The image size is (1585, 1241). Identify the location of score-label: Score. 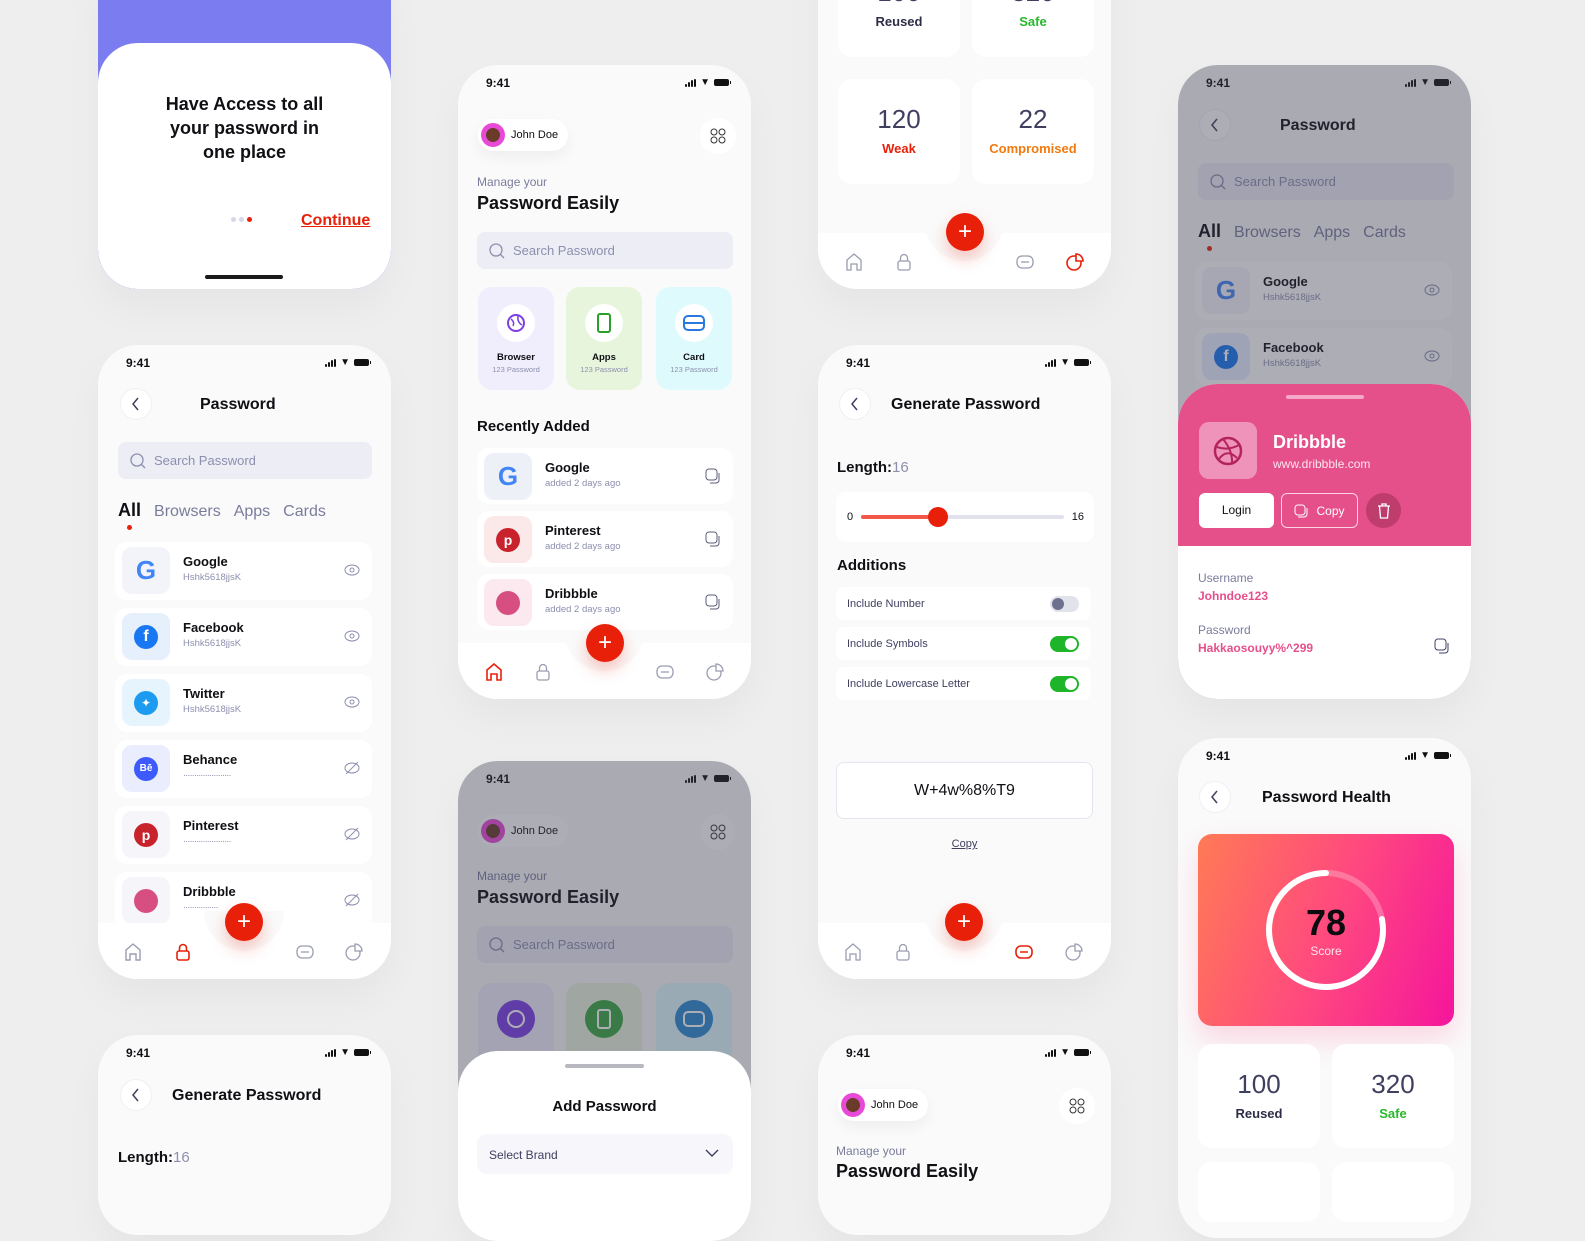
(1326, 951).